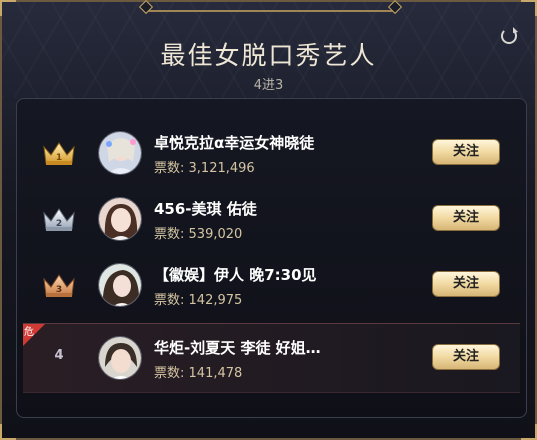  Describe the element at coordinates (259, 142) in the screenshot. I see `streamer-name: 卓悦克拉α幸运女神晓徒` at that location.